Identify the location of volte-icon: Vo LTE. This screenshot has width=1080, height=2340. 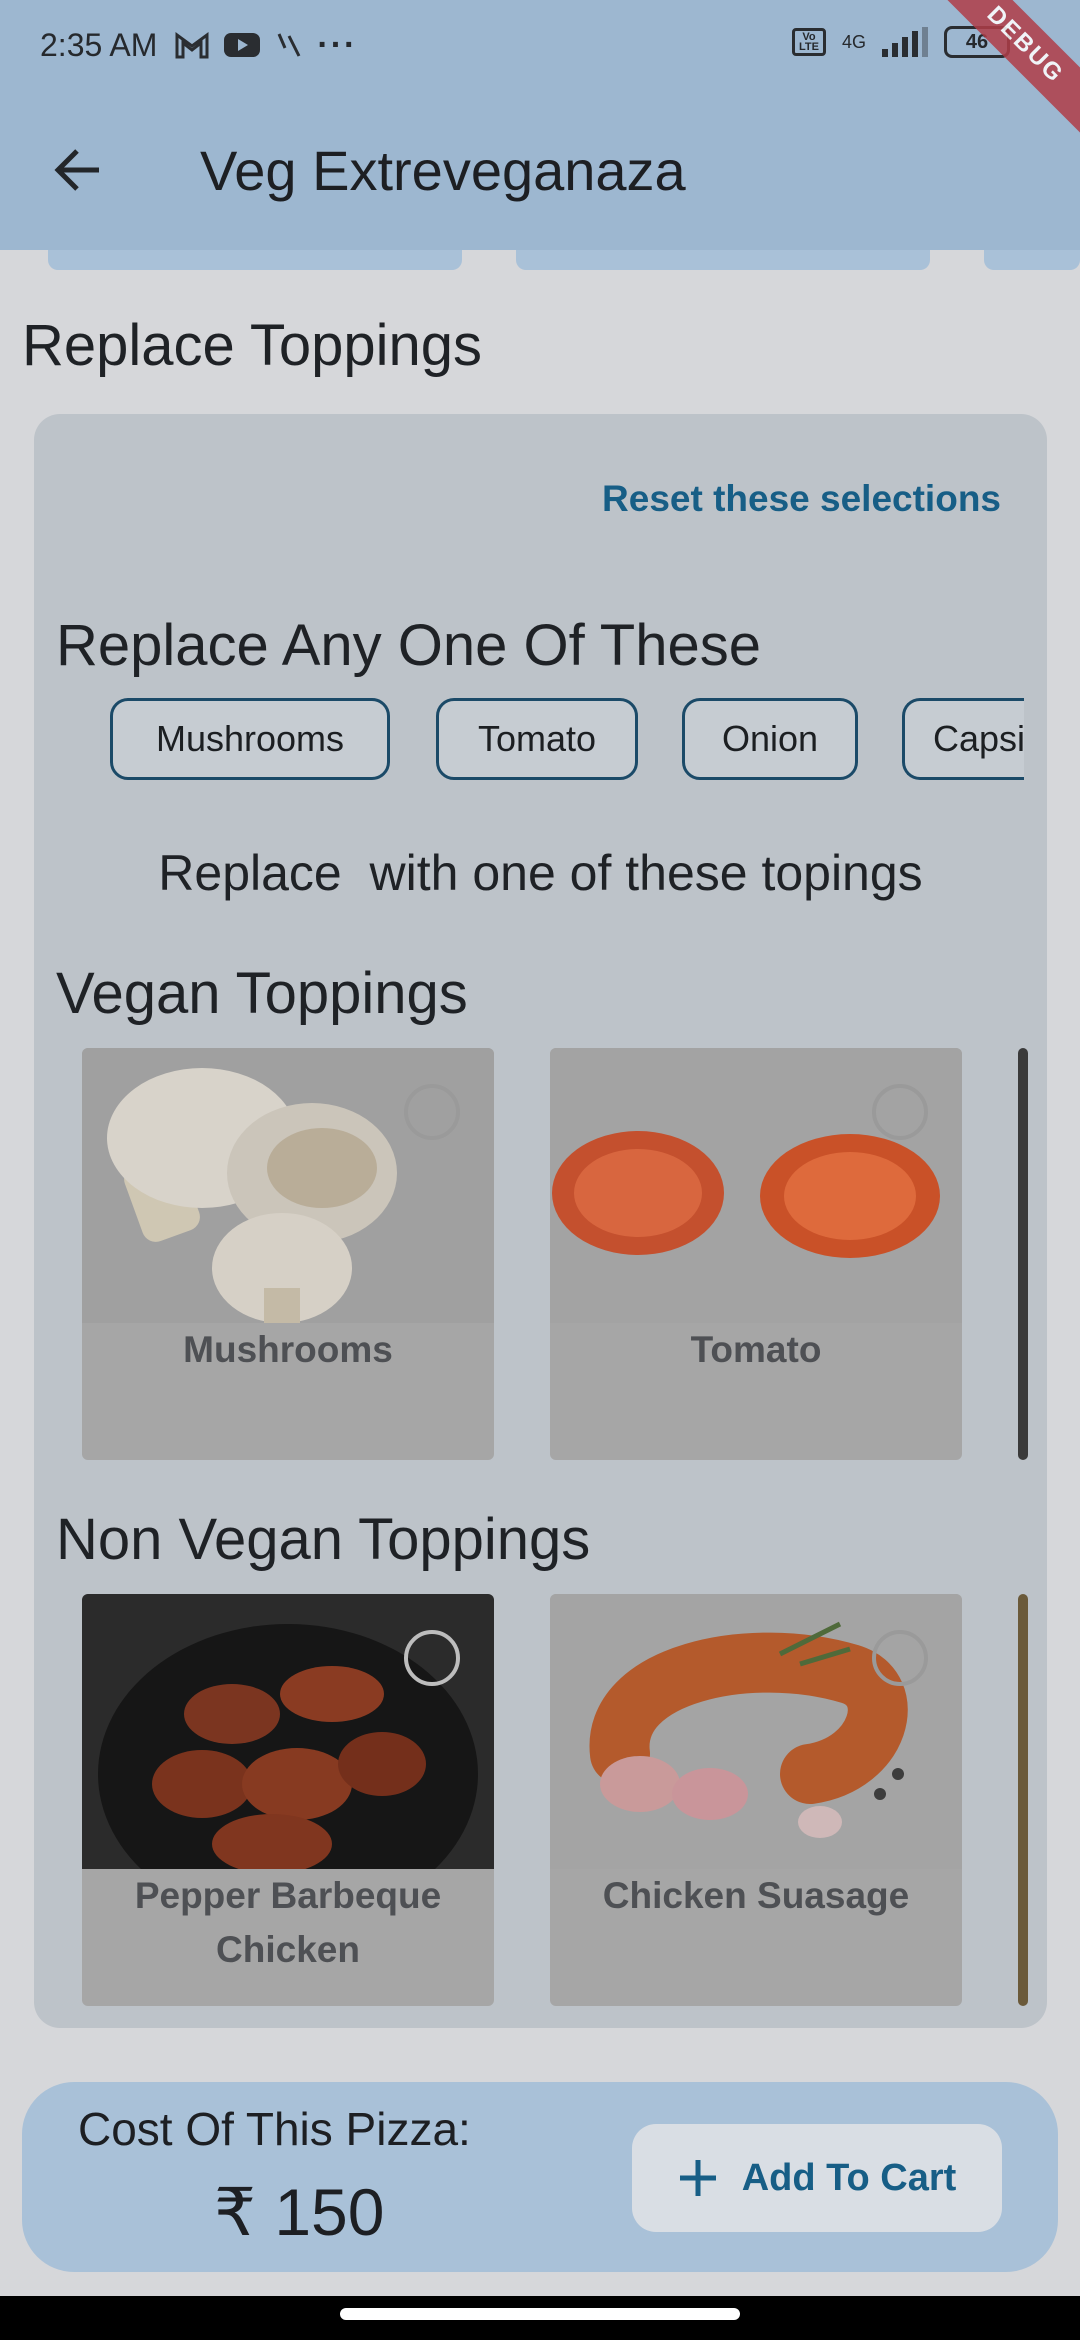
(808, 42).